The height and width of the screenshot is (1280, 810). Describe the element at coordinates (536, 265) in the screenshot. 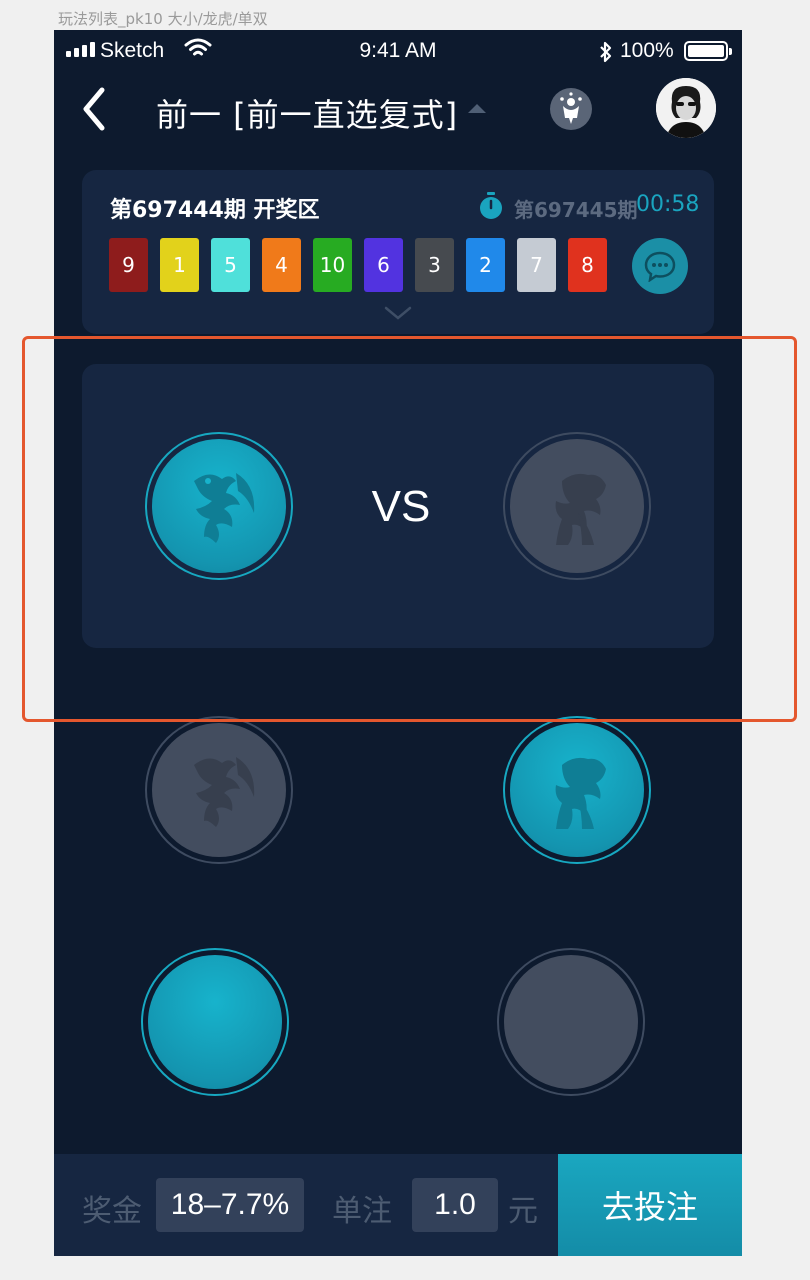

I see `result-ball: 7` at that location.